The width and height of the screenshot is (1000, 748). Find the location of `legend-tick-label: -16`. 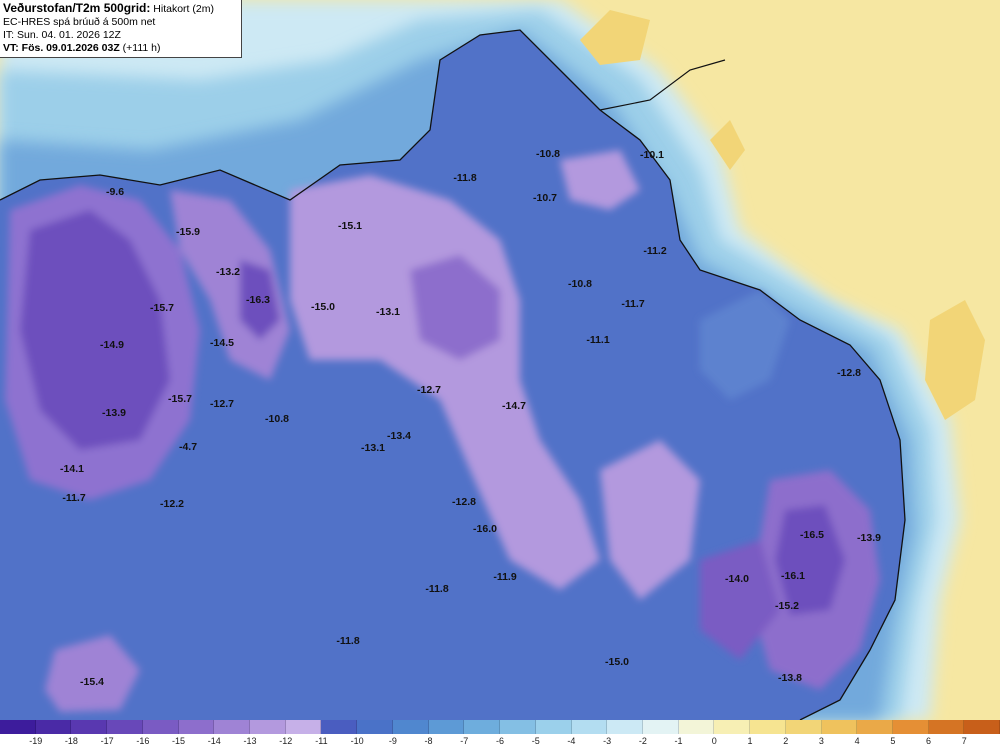

legend-tick-label: -16 is located at coordinates (143, 741).